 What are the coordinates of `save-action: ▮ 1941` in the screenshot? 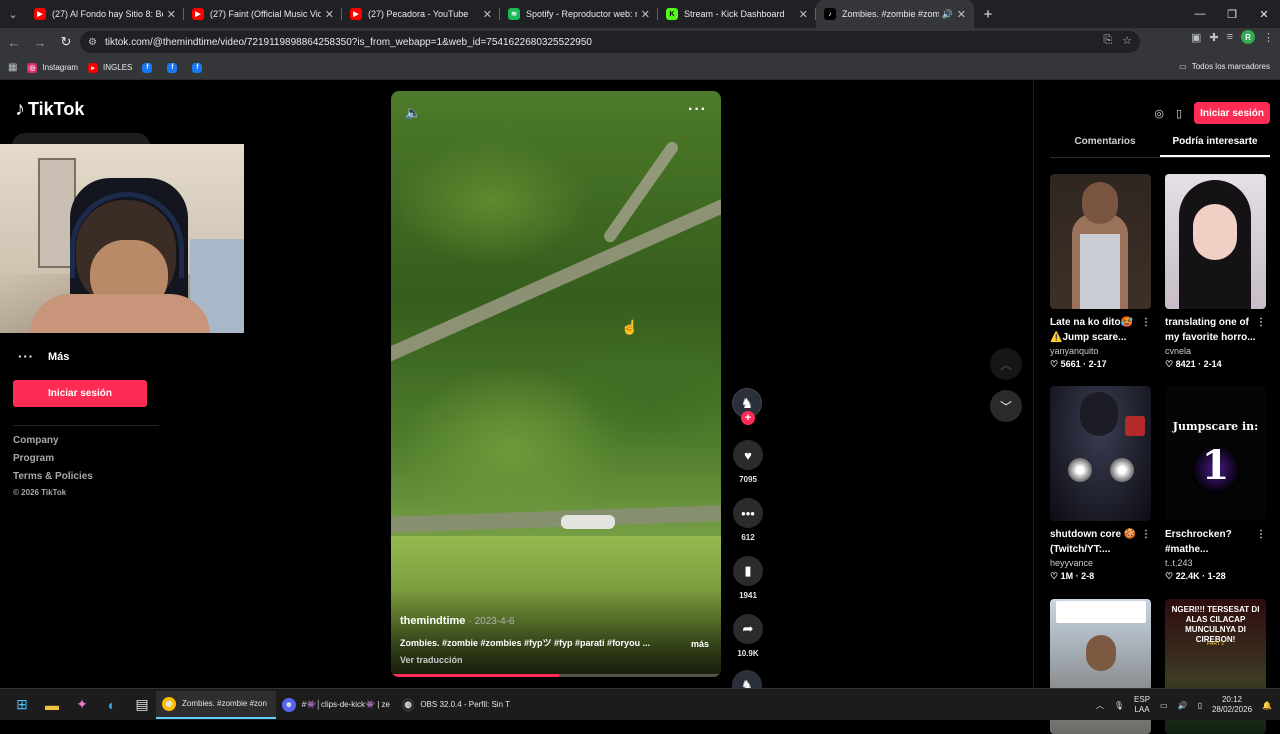 It's located at (748, 578).